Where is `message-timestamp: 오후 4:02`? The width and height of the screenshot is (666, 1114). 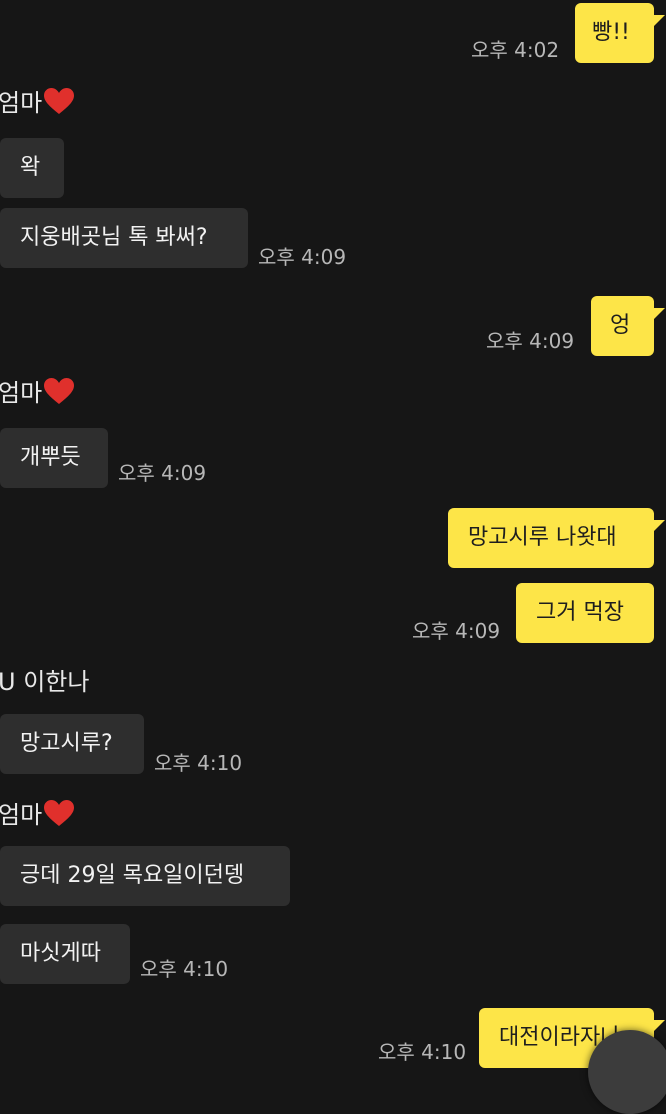 message-timestamp: 오후 4:02 is located at coordinates (515, 50).